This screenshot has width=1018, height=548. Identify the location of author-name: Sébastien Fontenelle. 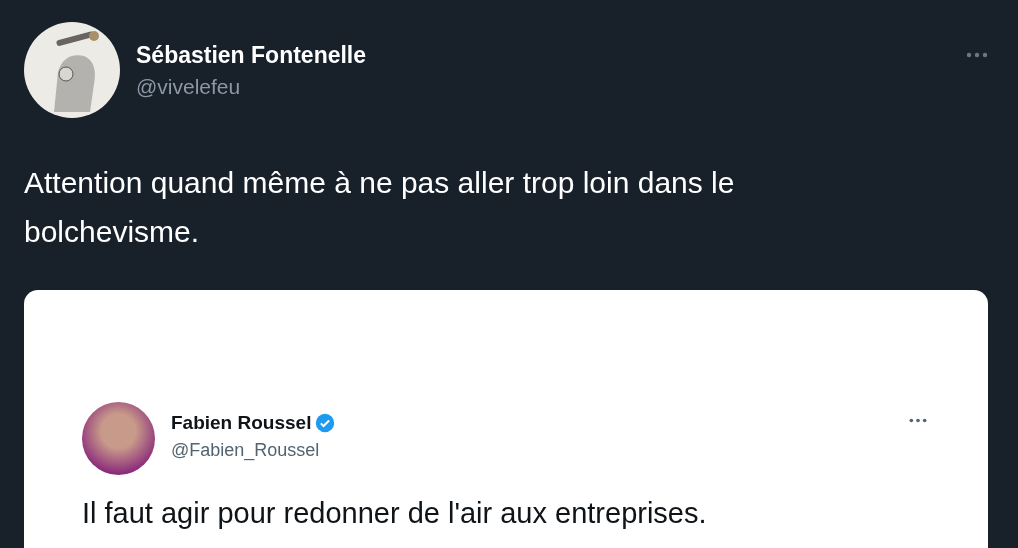
(251, 55).